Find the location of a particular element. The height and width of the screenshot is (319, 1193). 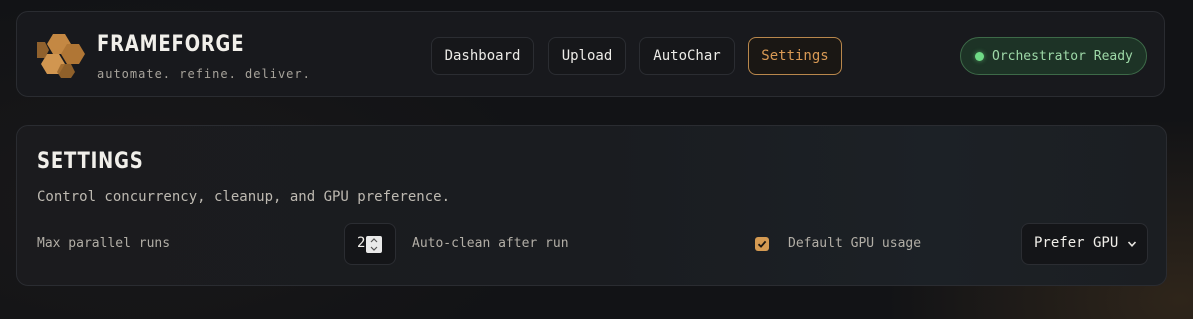

max-parallel-value: 2 is located at coordinates (361, 243).